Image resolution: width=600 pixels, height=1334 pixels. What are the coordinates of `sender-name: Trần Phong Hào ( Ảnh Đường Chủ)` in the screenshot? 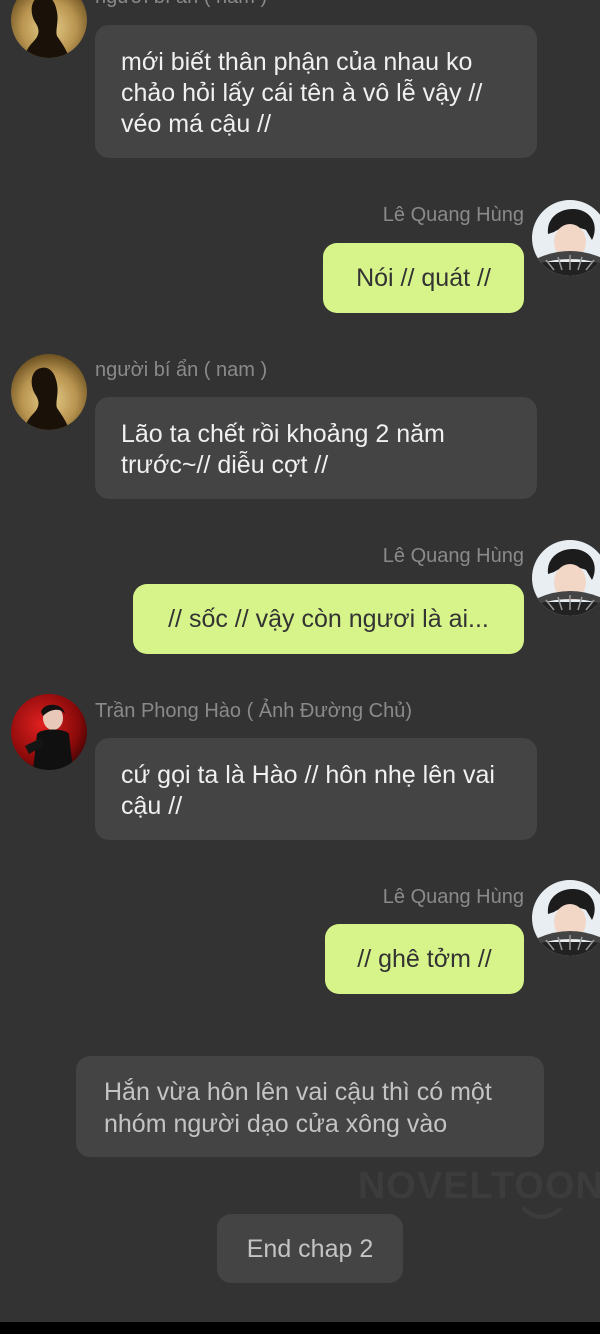 It's located at (254, 711).